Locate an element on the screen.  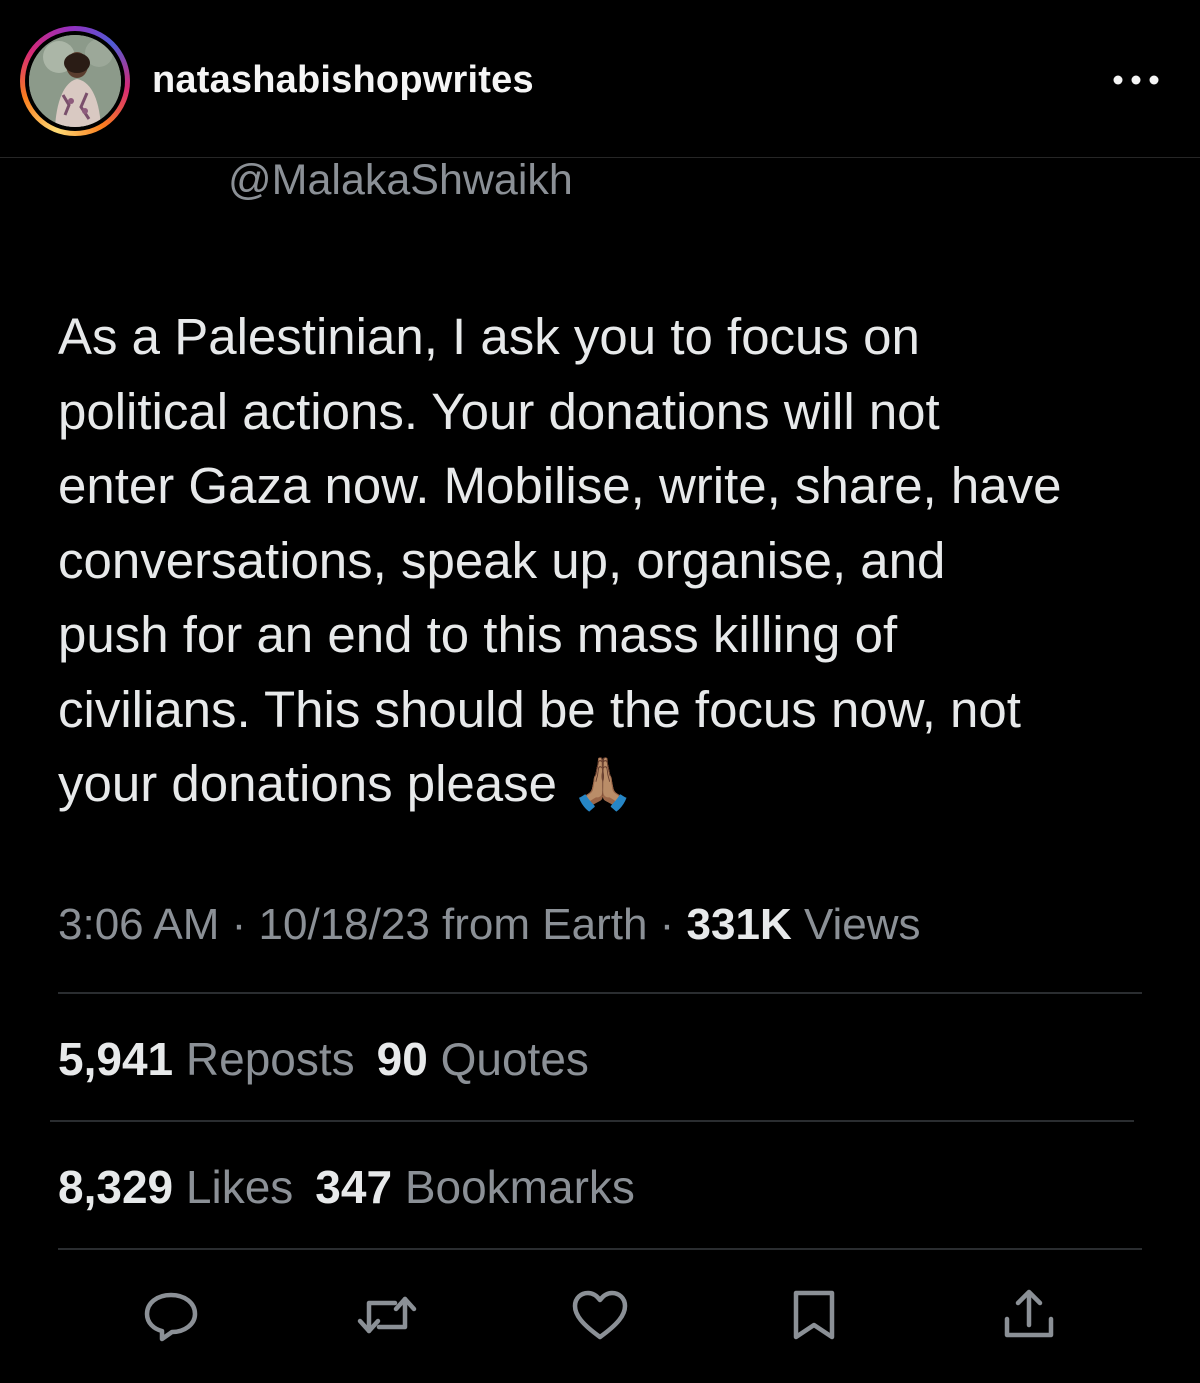
reposts-stat: 5,941 Reposts is located at coordinates (206, 1059).